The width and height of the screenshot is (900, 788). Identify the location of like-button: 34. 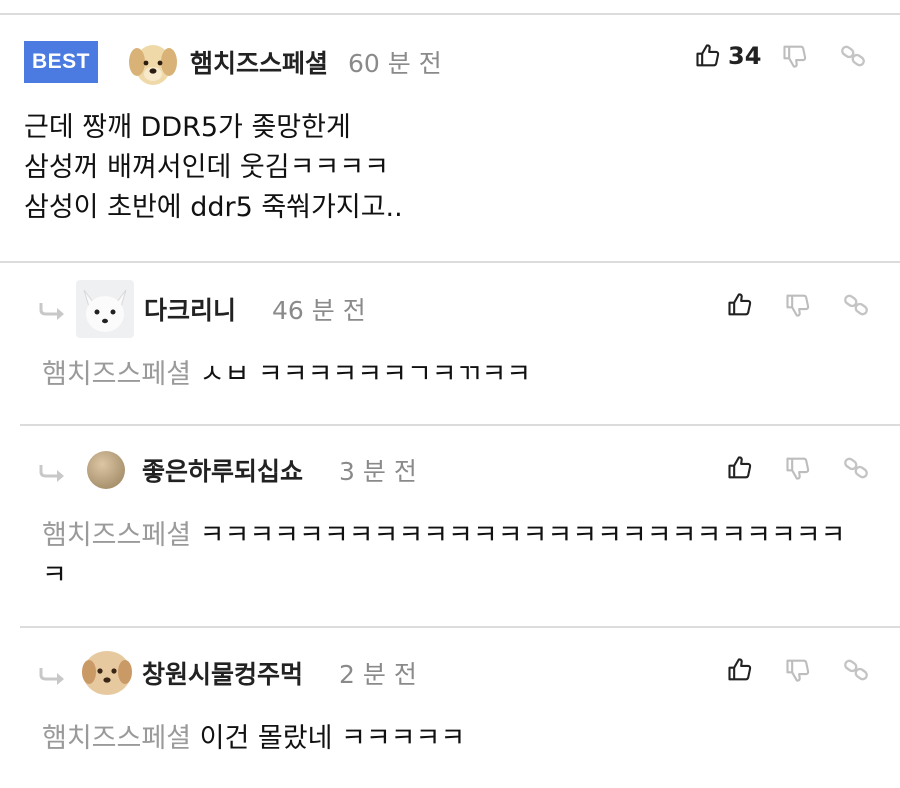
(727, 56).